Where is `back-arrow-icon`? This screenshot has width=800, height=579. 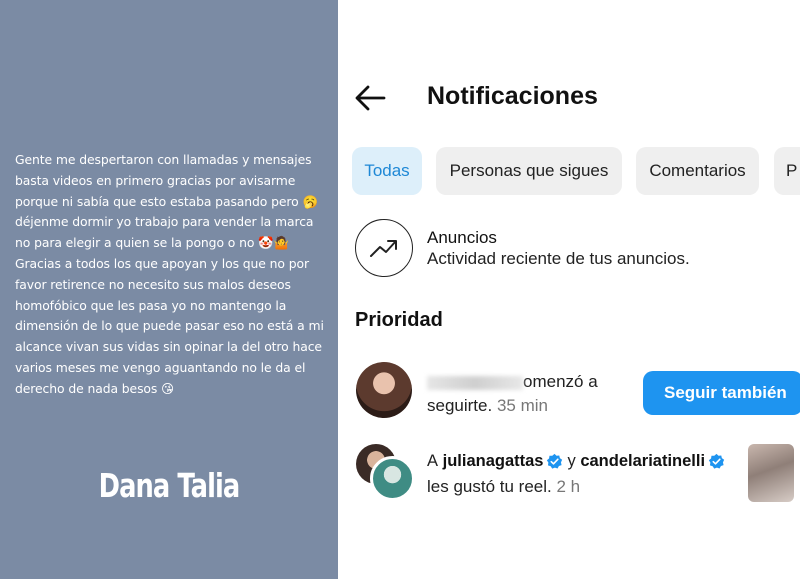
back-arrow-icon is located at coordinates (370, 98).